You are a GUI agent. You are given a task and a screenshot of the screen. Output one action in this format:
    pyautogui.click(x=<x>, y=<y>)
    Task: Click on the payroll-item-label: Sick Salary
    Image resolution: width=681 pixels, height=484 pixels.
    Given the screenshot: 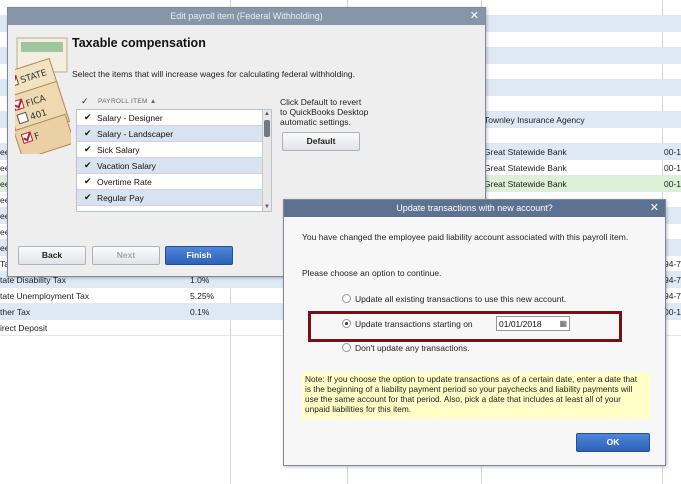 What is the action you would take?
    pyautogui.click(x=118, y=150)
    